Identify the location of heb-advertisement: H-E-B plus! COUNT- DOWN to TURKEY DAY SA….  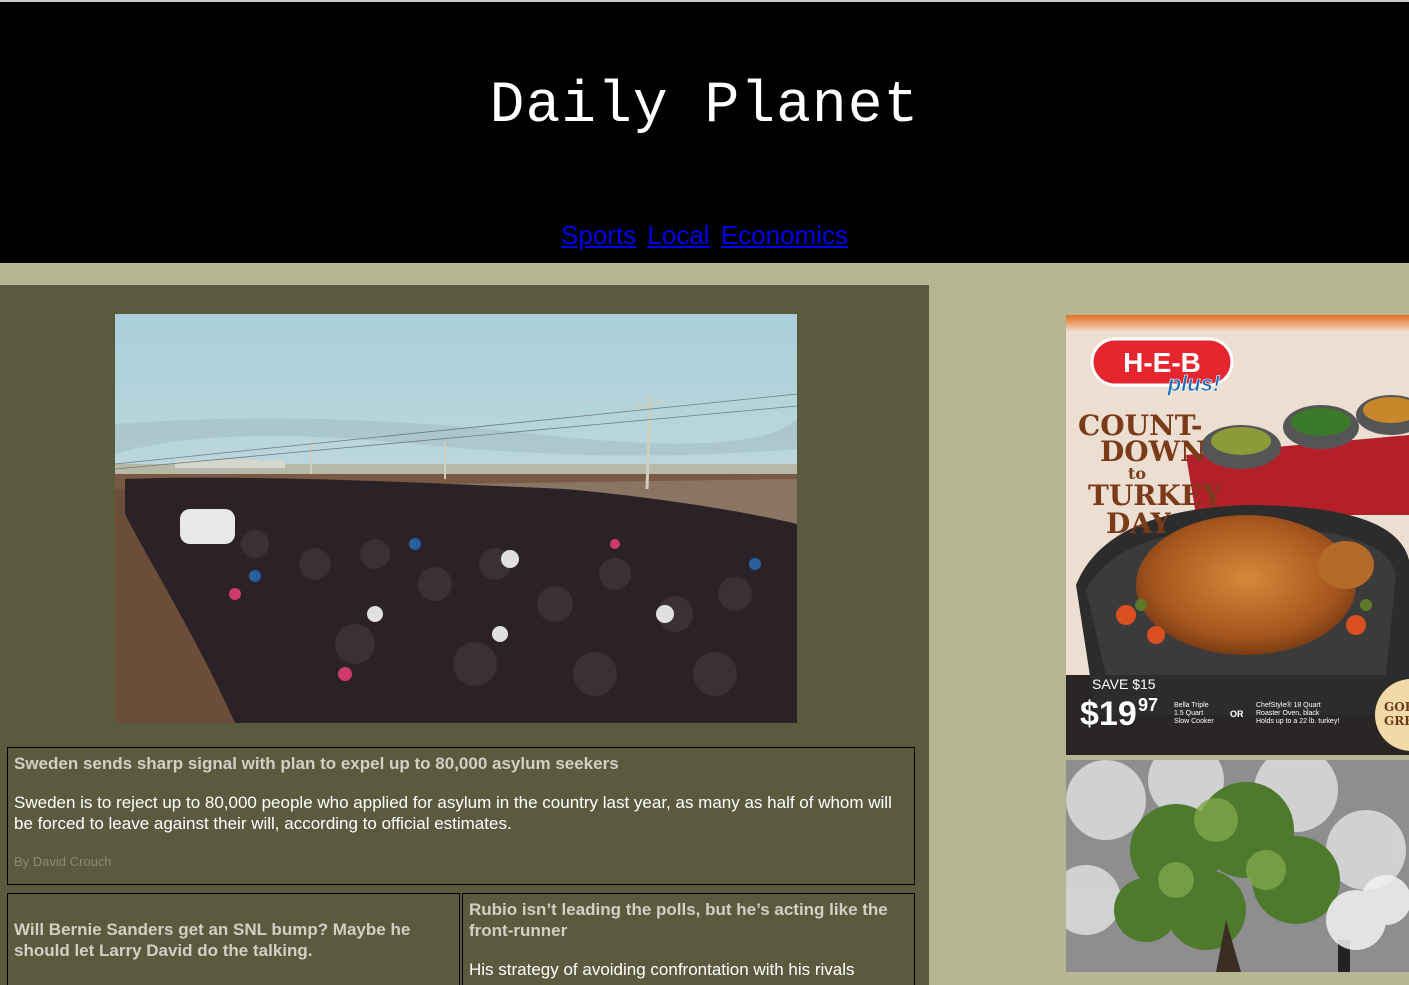
(1237, 535).